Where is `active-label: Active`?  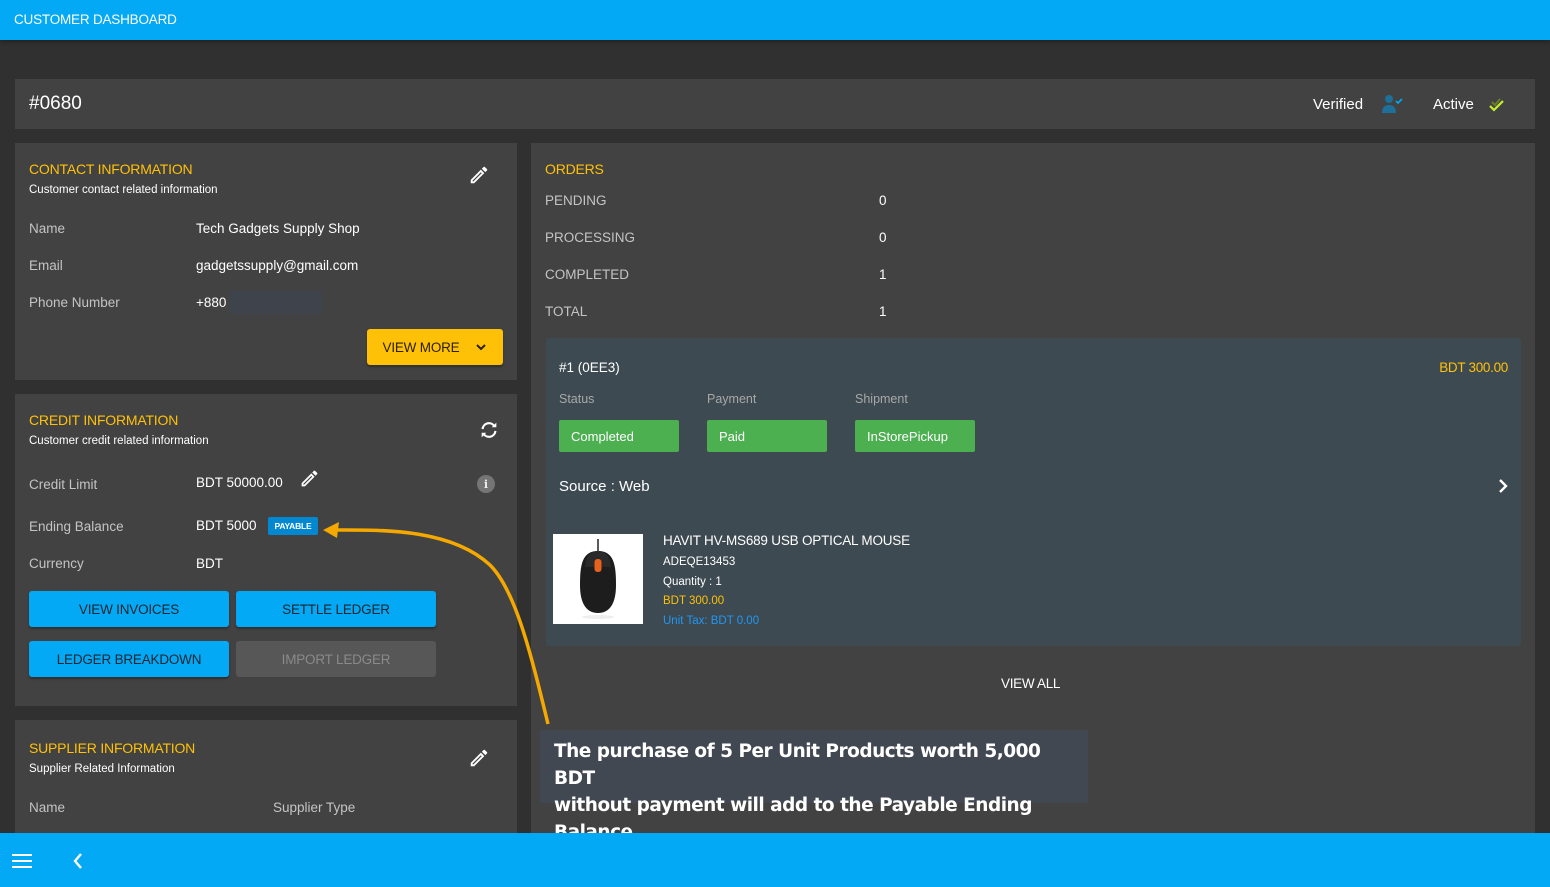
active-label: Active is located at coordinates (1453, 104).